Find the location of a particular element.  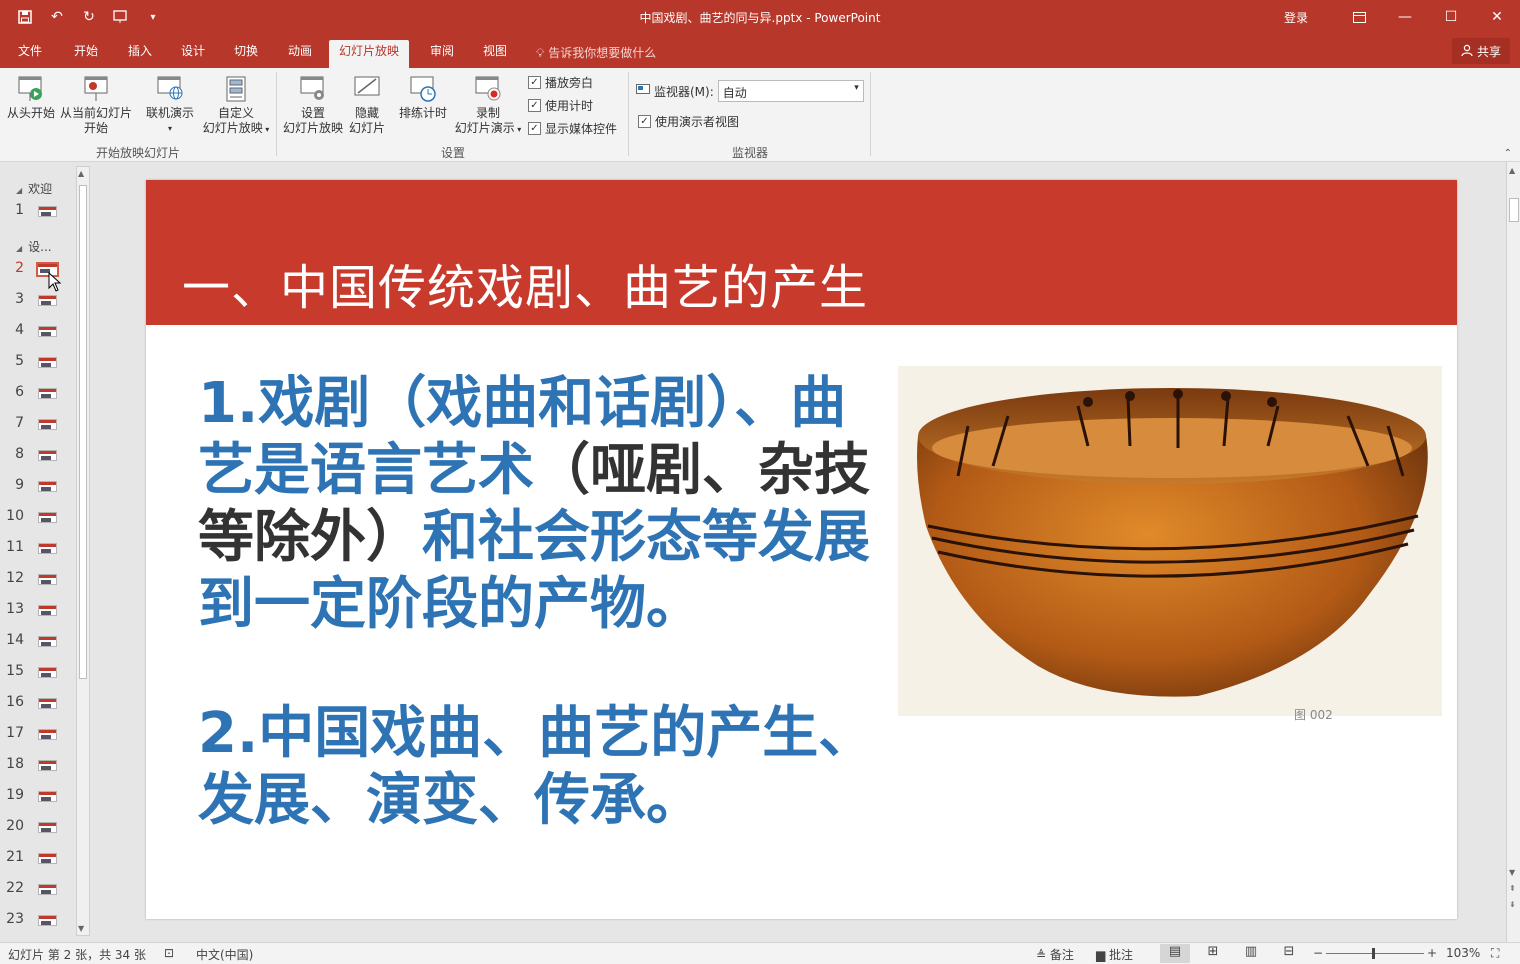

painted-pottery-bowl-image: 图 002 is located at coordinates (1170, 544).